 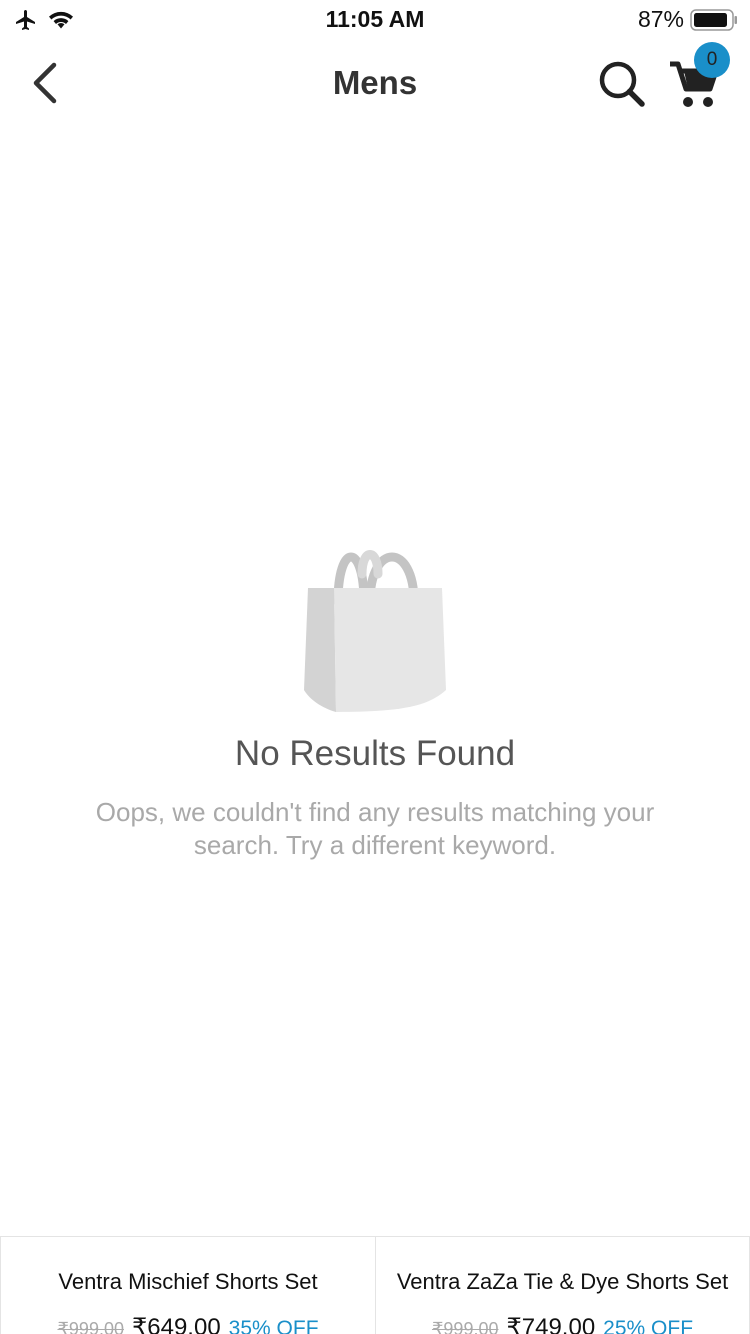 I want to click on back-button, so click(x=45, y=83).